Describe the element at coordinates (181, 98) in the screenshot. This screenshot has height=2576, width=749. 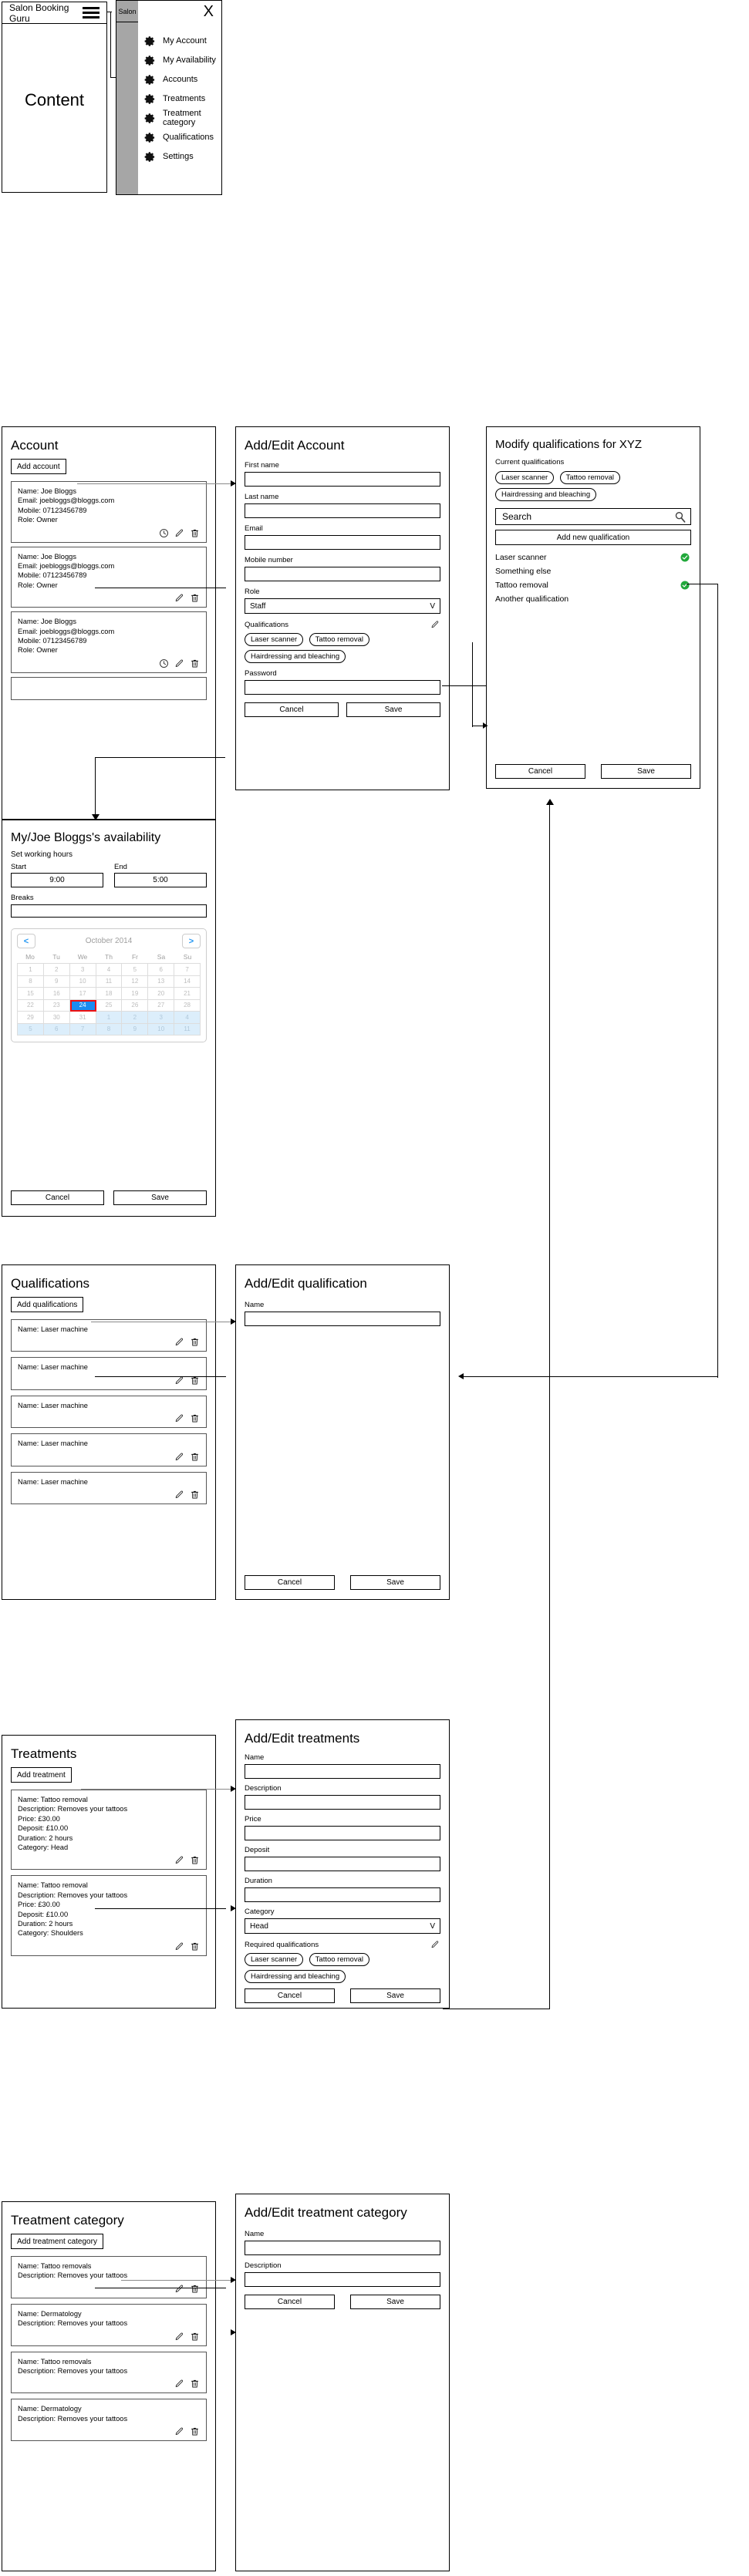
I see `menu-item-treatments: Treatments` at that location.